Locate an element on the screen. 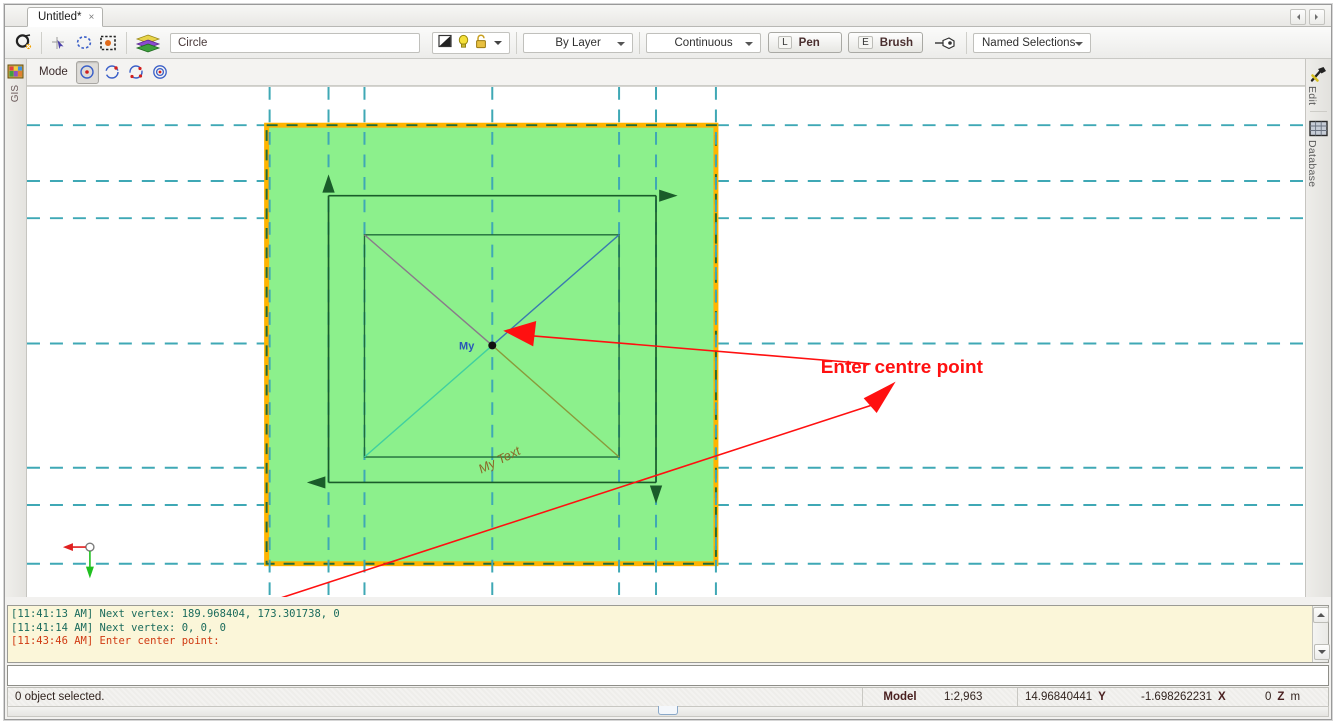 Image resolution: width=1336 pixels, height=724 pixels. status-coord-y-value: 14.96840441 is located at coordinates (1059, 697).